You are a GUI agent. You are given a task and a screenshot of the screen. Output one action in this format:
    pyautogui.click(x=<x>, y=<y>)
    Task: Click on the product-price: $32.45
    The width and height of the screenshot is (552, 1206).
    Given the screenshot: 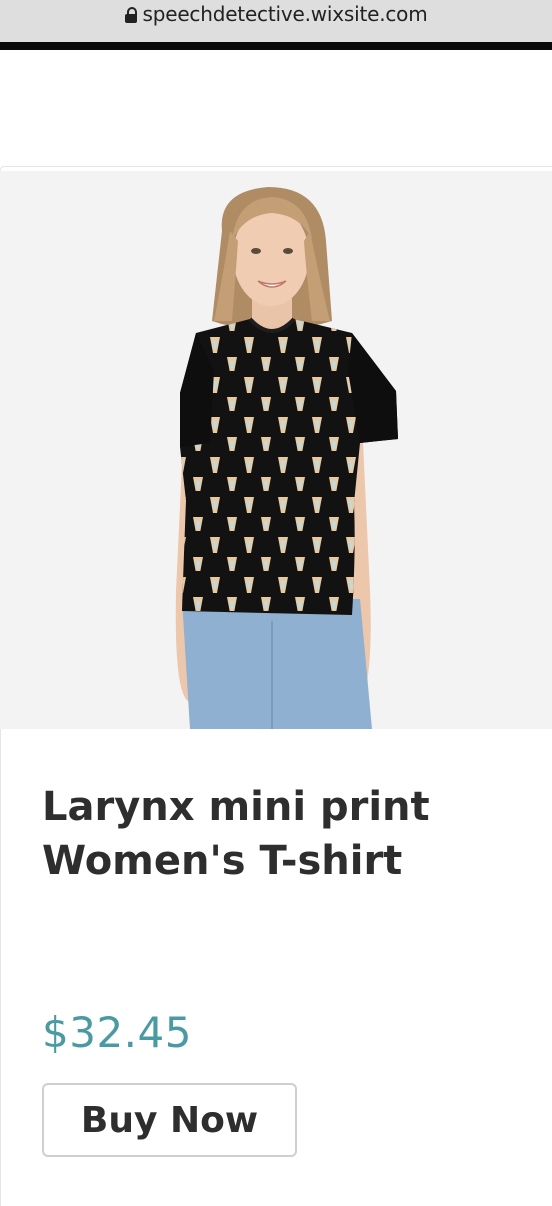 What is the action you would take?
    pyautogui.click(x=117, y=1032)
    